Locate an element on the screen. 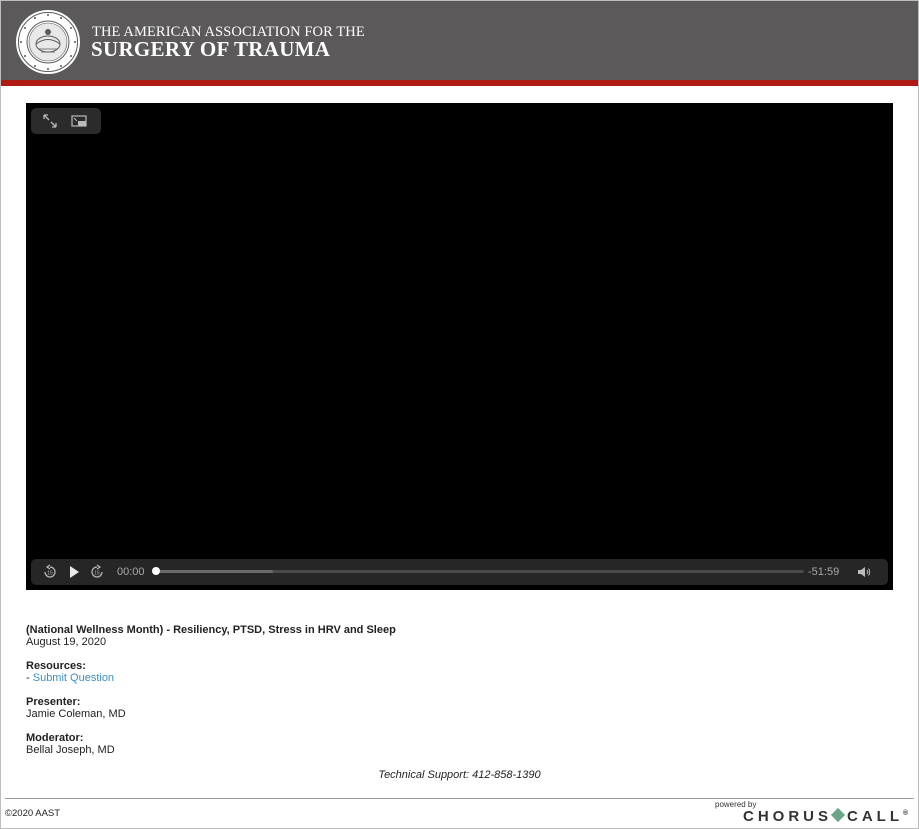  player-control-bar: 15 15 00:00 -51:59 is located at coordinates (459, 572).